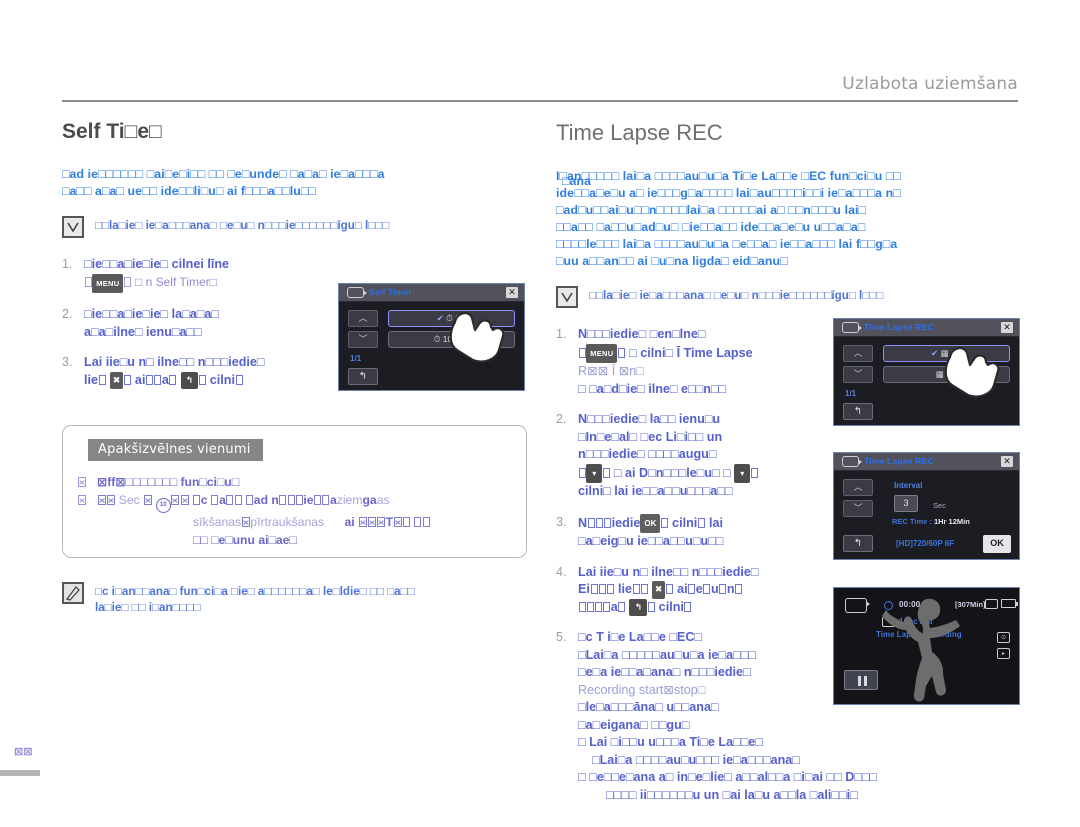  What do you see at coordinates (691, 352) in the screenshot?
I see `step-line-2: □ cilni□ Ī Time Lapse` at bounding box center [691, 352].